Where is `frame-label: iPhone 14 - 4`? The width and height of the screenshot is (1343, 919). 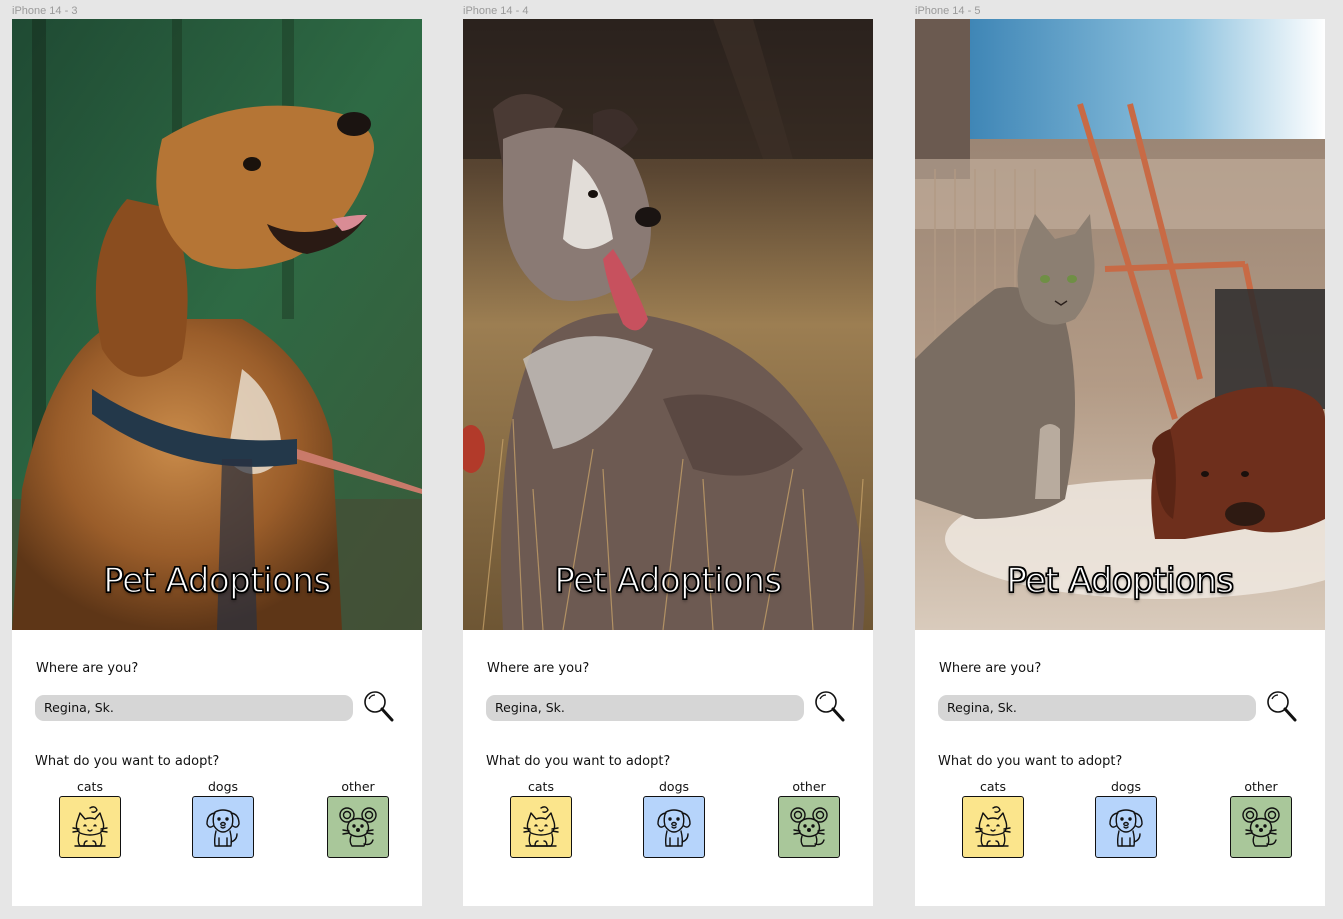
frame-label: iPhone 14 - 4 is located at coordinates (496, 11).